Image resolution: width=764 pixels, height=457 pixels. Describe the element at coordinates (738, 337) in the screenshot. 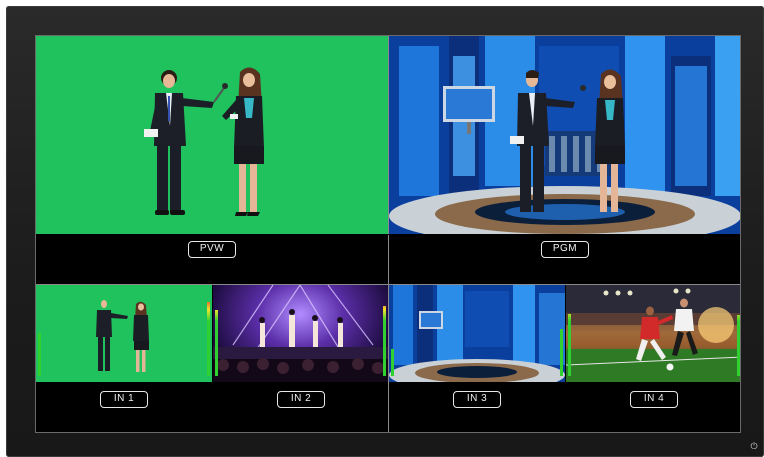

I see `input-4-meter-right` at that location.